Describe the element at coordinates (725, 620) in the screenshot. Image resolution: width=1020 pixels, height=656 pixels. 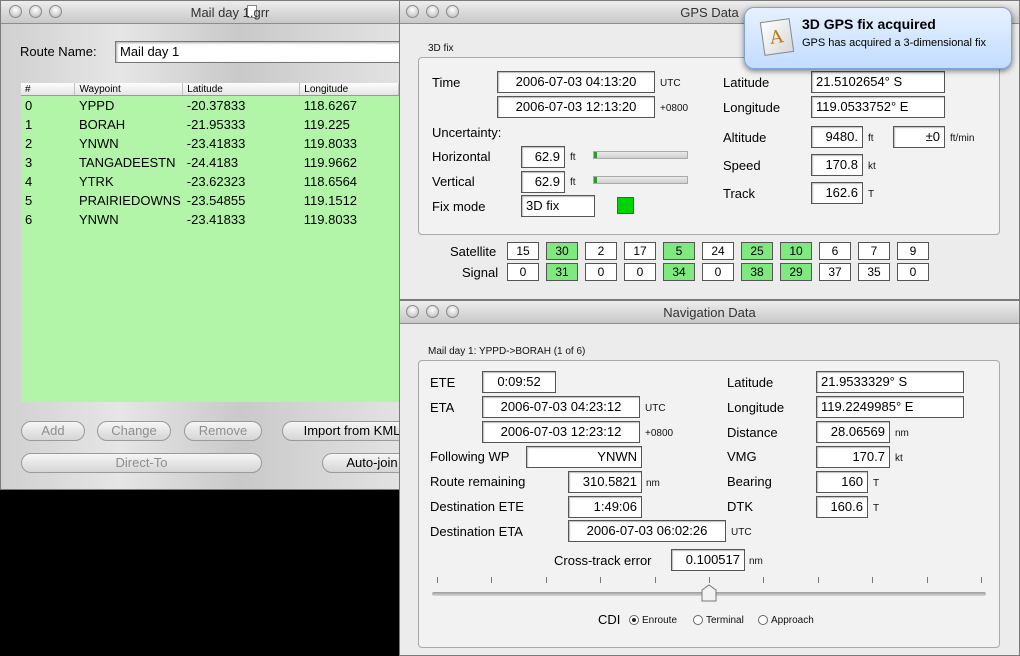
I see `cdi-terminal-label: Terminal` at that location.